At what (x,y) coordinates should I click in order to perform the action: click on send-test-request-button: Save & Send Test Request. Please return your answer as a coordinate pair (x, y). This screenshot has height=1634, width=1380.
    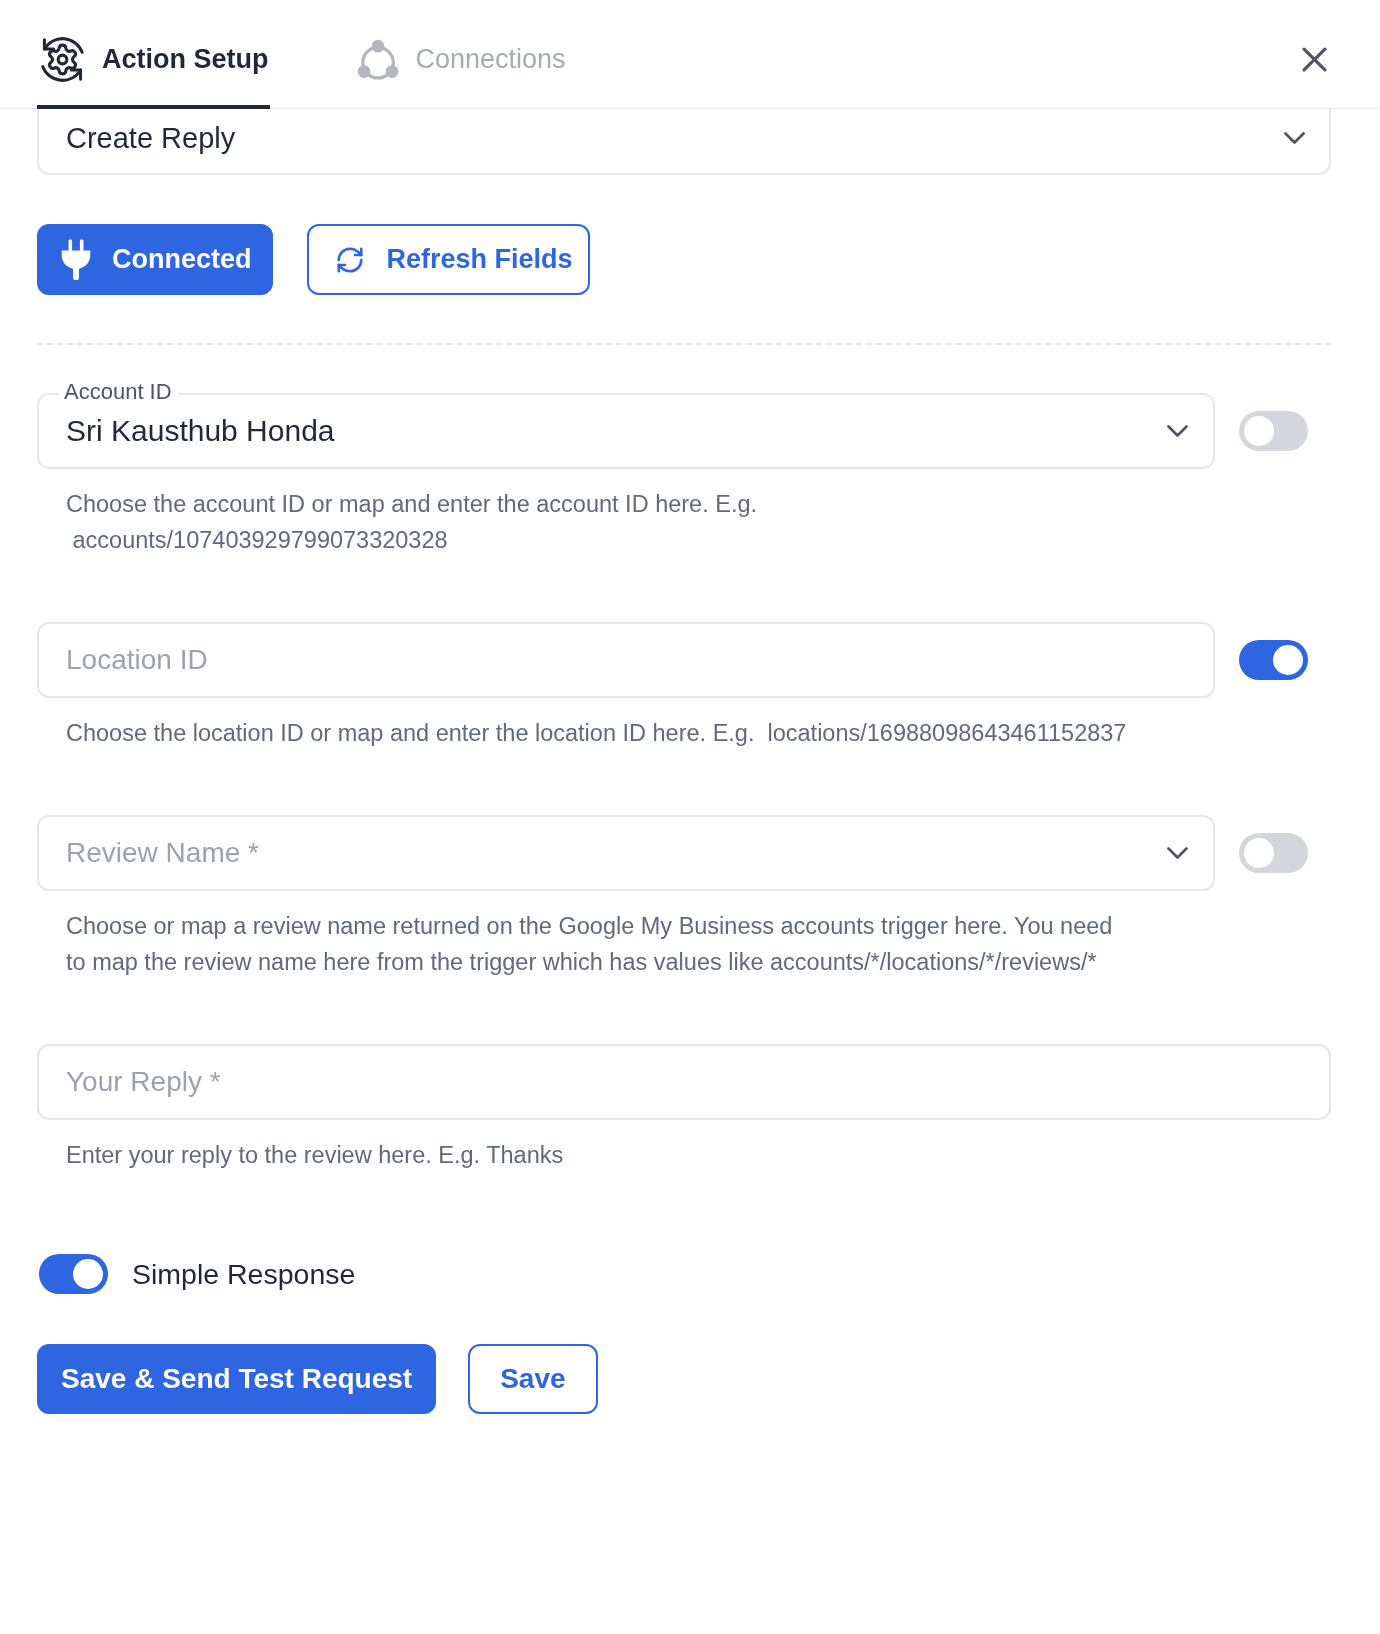
    Looking at the image, I should click on (237, 1379).